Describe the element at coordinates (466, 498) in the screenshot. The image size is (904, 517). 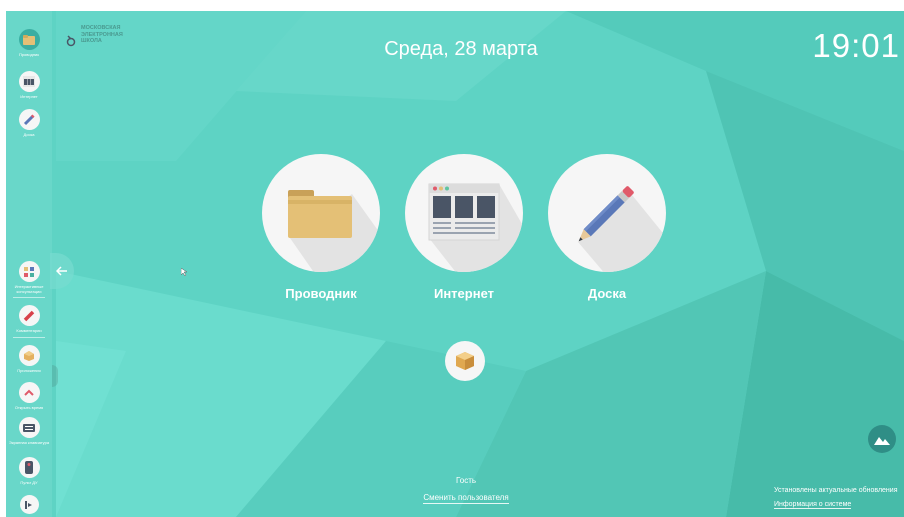
I see `switch-user-link: Сменить пользователя` at that location.